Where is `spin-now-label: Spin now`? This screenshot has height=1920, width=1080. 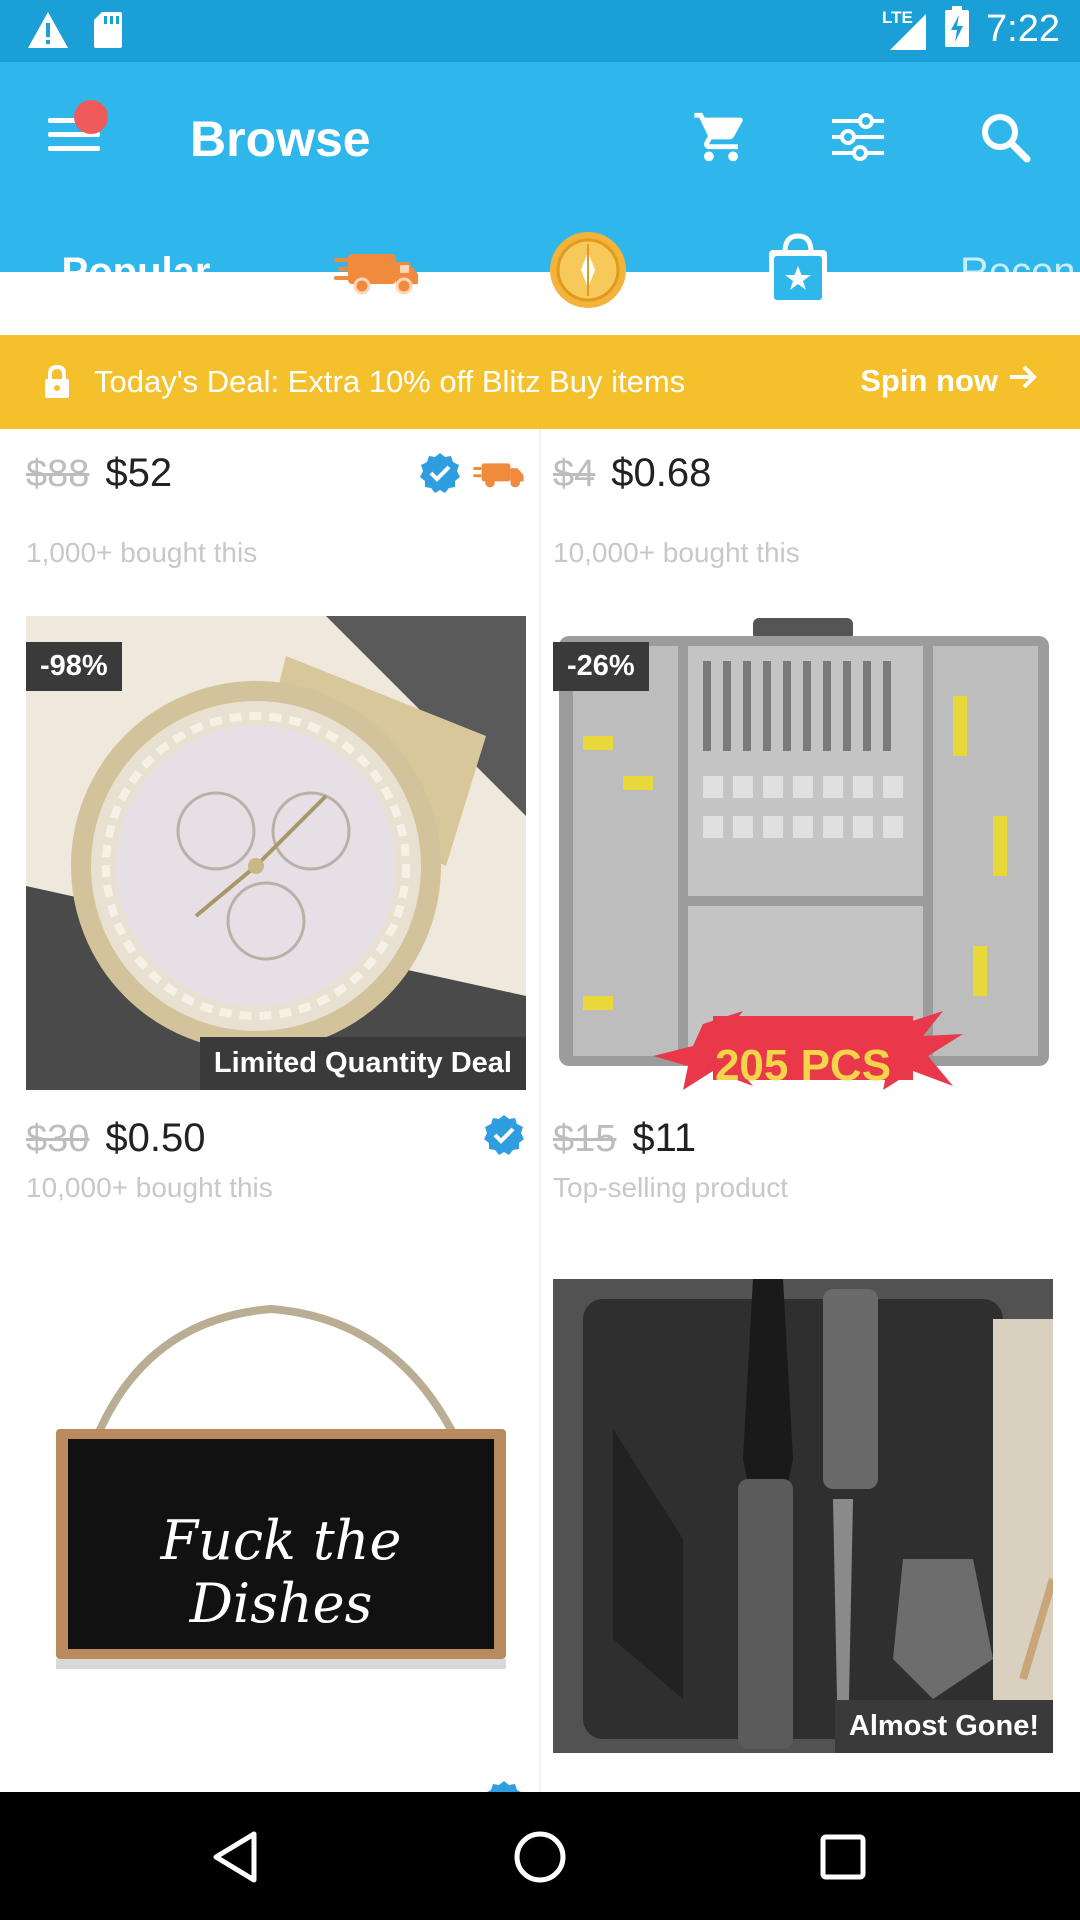 spin-now-label: Spin now is located at coordinates (929, 380).